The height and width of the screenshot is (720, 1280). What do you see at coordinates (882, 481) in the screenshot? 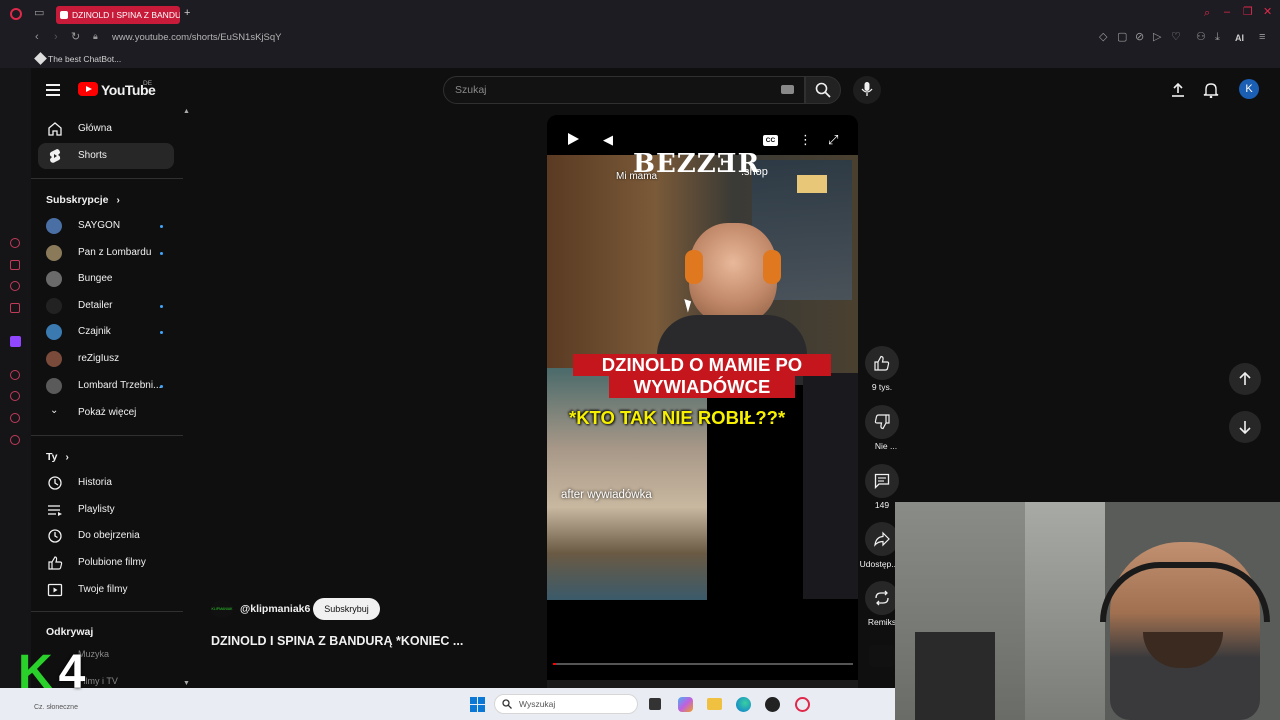
I see `comments-button` at bounding box center [882, 481].